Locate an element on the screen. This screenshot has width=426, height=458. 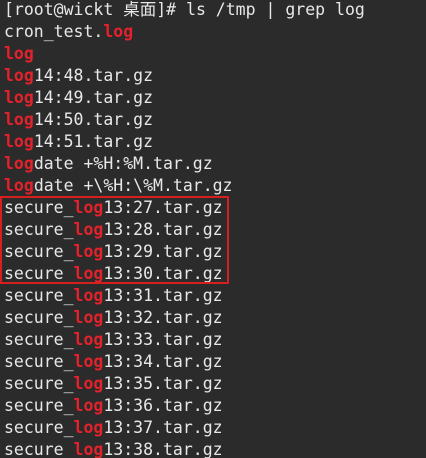
line-suffix: 13:31.tar.gz is located at coordinates (163, 295).